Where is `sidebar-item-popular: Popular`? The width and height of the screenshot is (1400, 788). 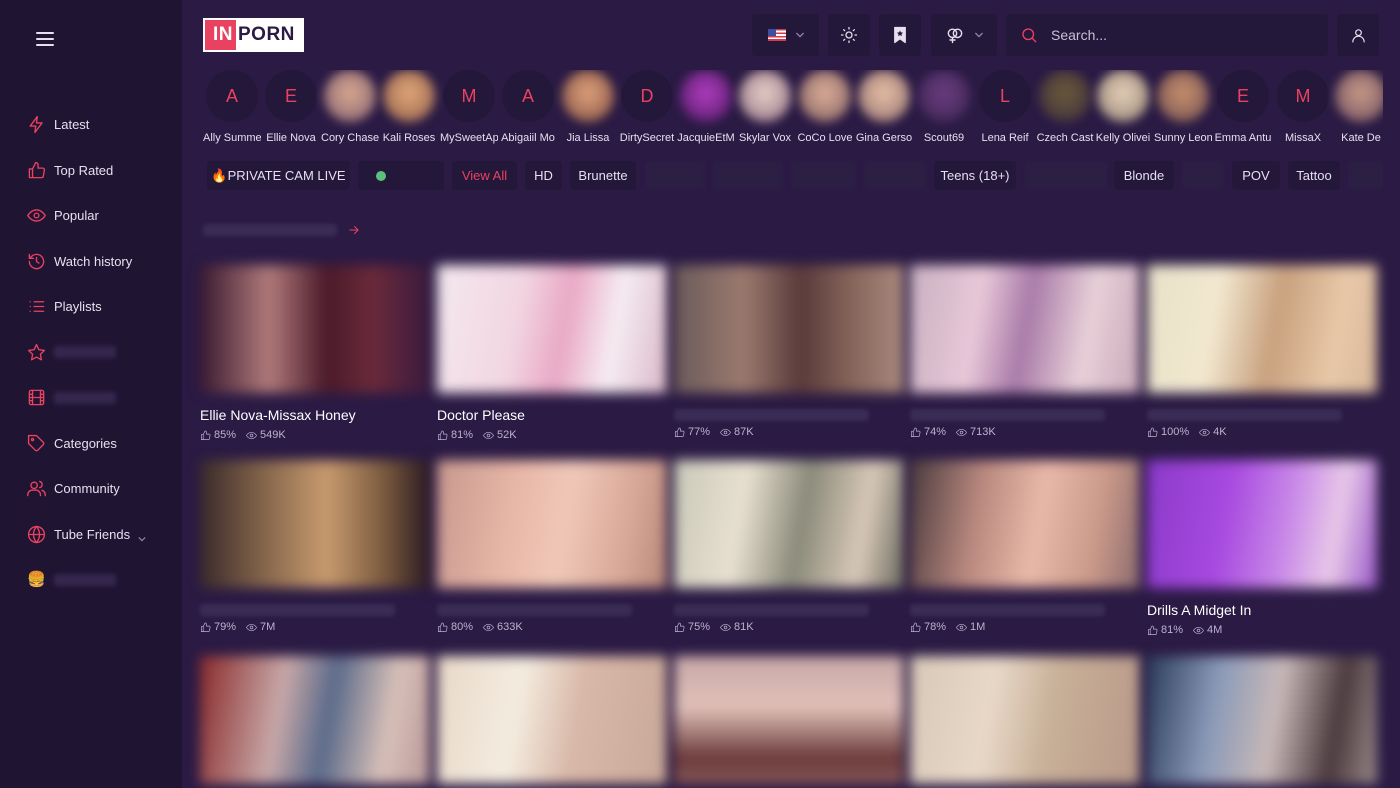
sidebar-item-popular: Popular is located at coordinates (91, 216).